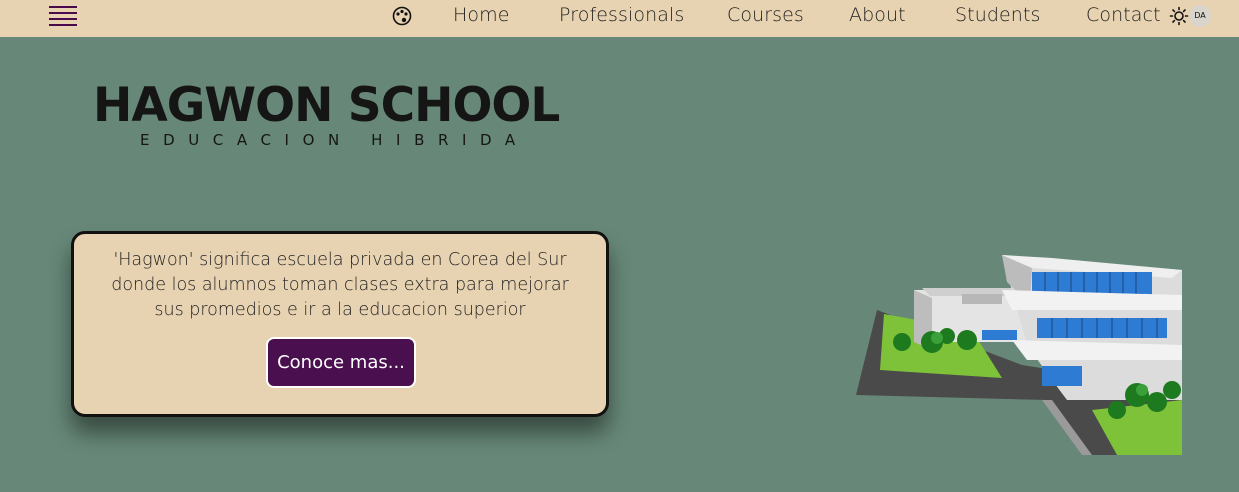 Image resolution: width=1239 pixels, height=492 pixels. Describe the element at coordinates (334, 140) in the screenshot. I see `page-subtitle: EDUCACION HIBRIDA` at that location.